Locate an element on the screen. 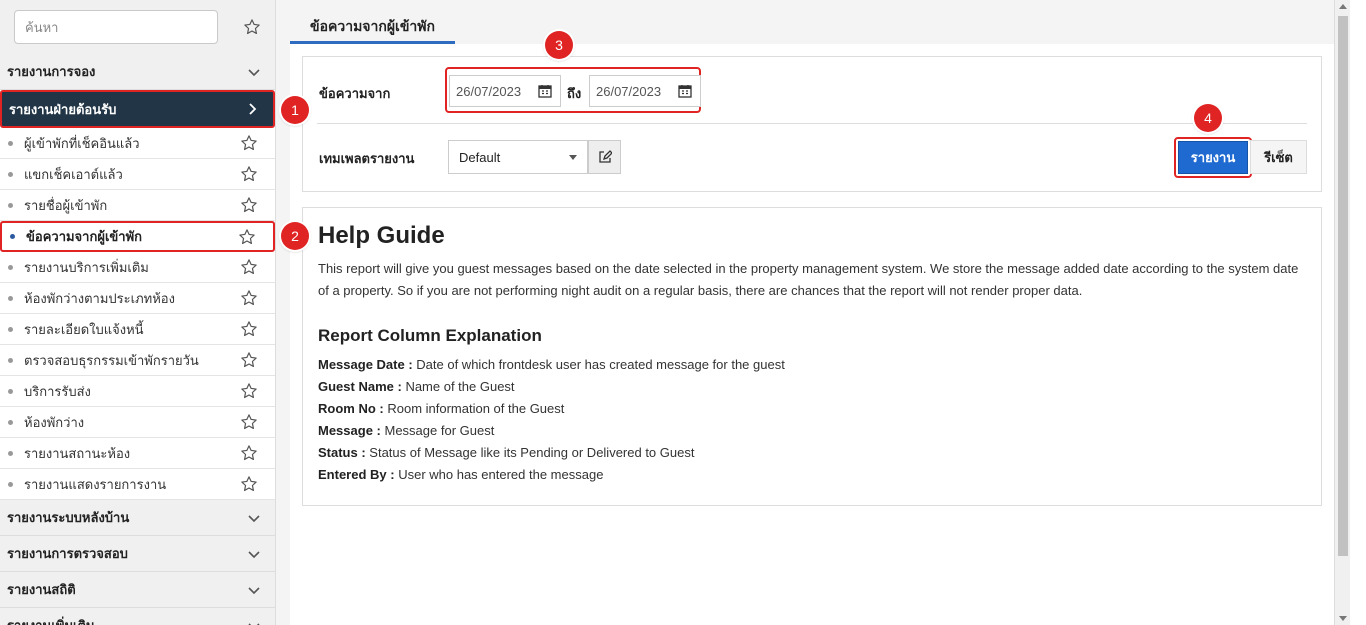 Image resolution: width=1366 pixels, height=625 pixels. sidebar-item-label: แขกเช็คเอาต์แล้ว is located at coordinates (73, 174).